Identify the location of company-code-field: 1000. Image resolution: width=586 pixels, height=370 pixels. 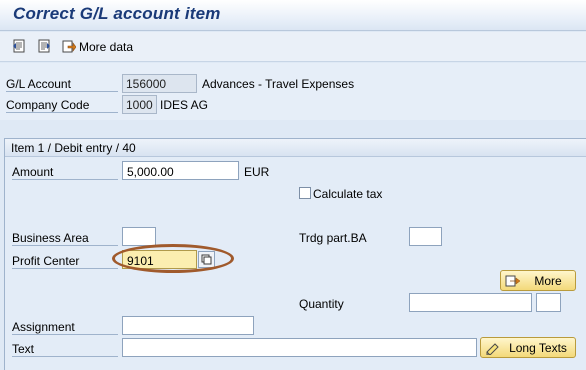
(139, 104).